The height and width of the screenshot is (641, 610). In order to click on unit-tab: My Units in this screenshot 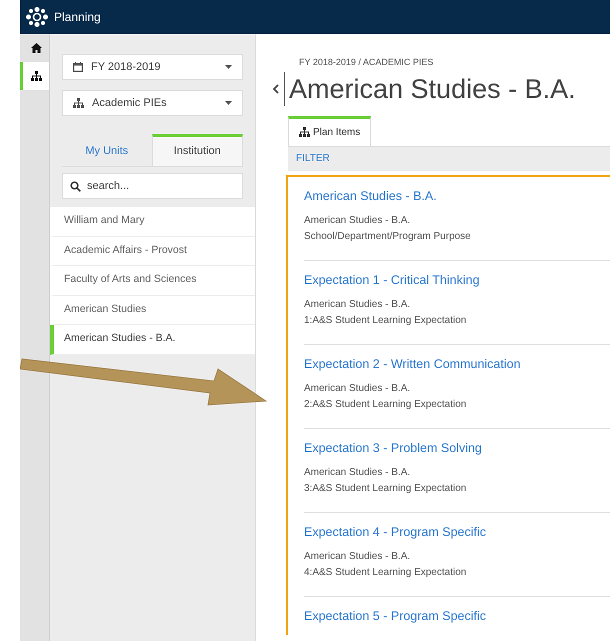, I will do `click(107, 150)`.